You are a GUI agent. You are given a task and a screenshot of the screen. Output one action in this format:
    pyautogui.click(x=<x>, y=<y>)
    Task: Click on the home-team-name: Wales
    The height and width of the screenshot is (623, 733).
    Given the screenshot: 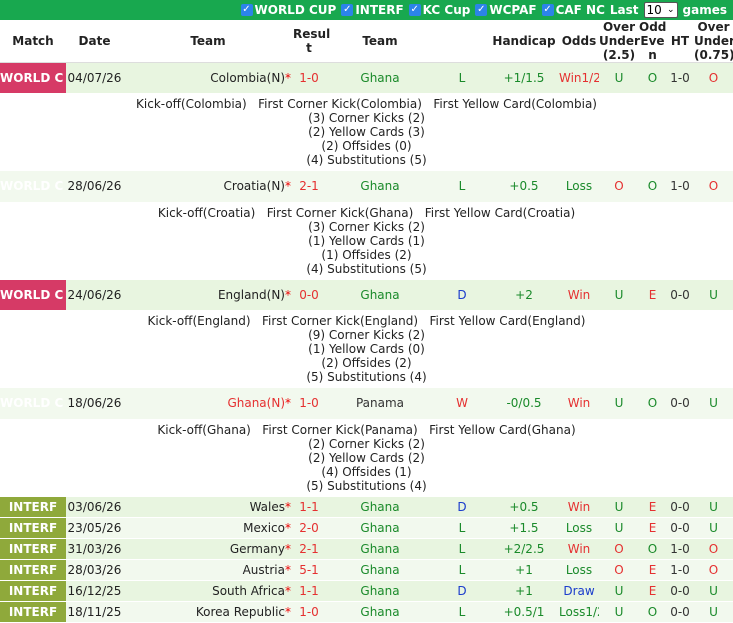 What is the action you would take?
    pyautogui.click(x=267, y=507)
    